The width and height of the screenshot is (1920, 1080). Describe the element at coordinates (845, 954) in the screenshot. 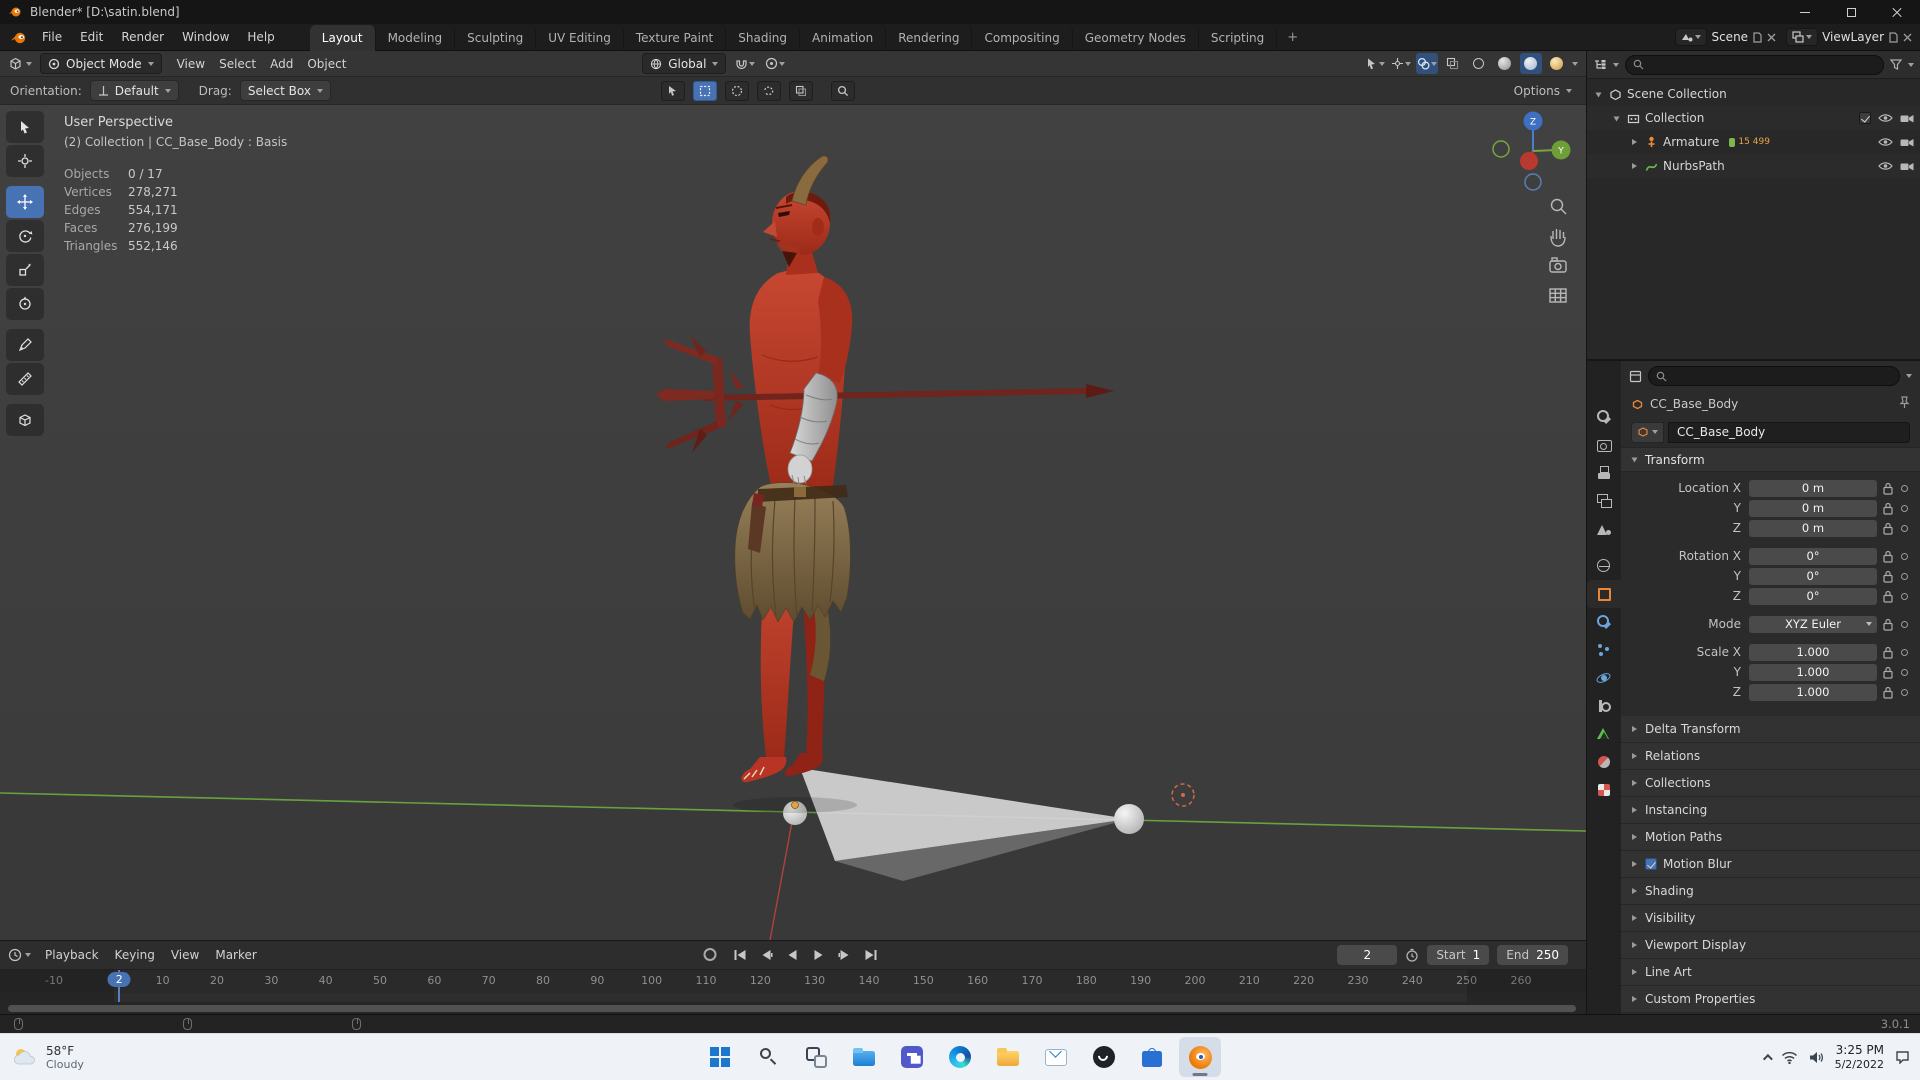

I see `next-keyframe-button` at that location.